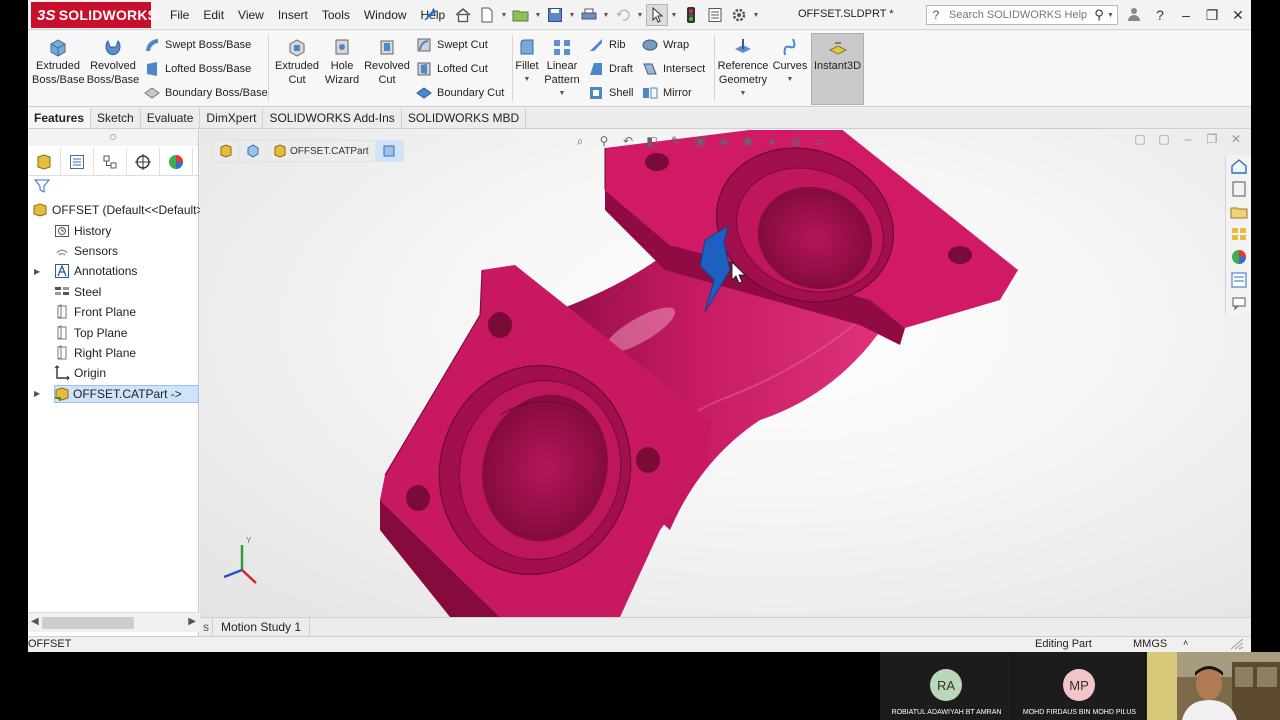 This screenshot has width=1280, height=720. What do you see at coordinates (192, 621) in the screenshot?
I see `scroll-right-icon: ▶` at bounding box center [192, 621].